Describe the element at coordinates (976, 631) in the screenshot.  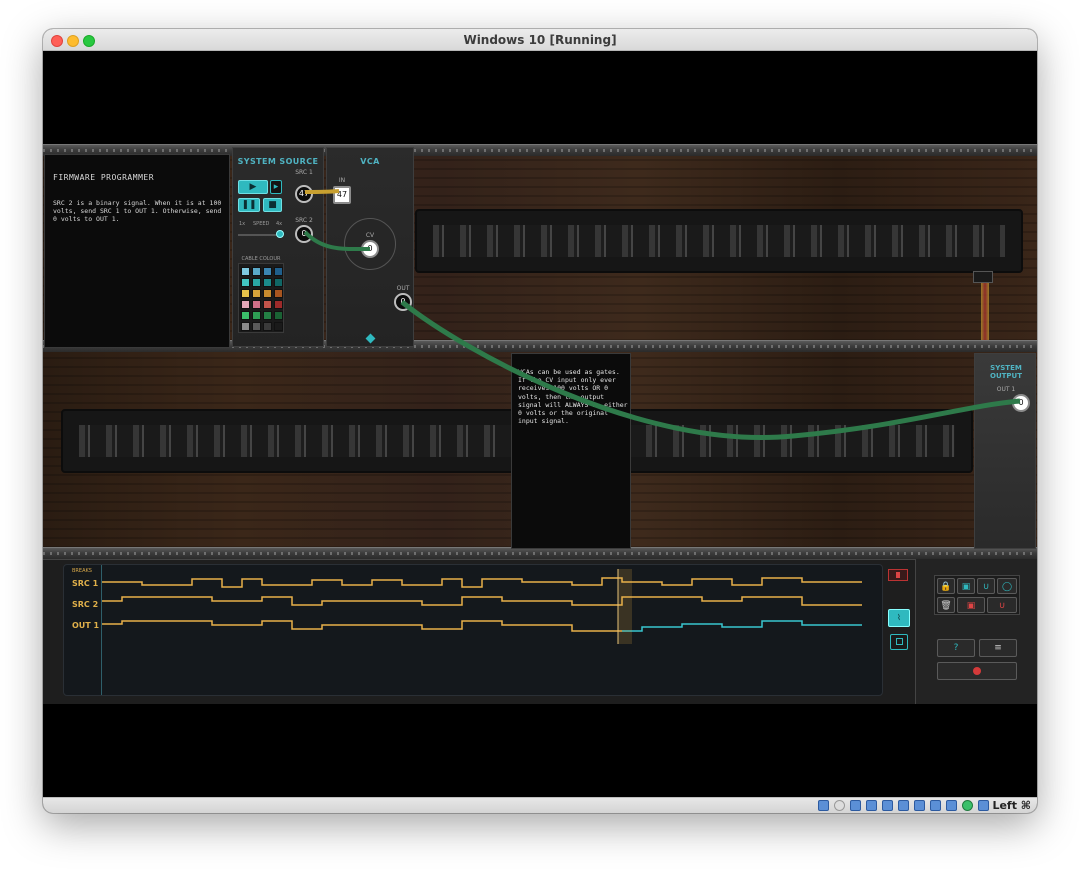
I see `control-panel: 🔒 ▣ ∪ ◯ 🗑 ▣ ∪ ? ≡` at that location.